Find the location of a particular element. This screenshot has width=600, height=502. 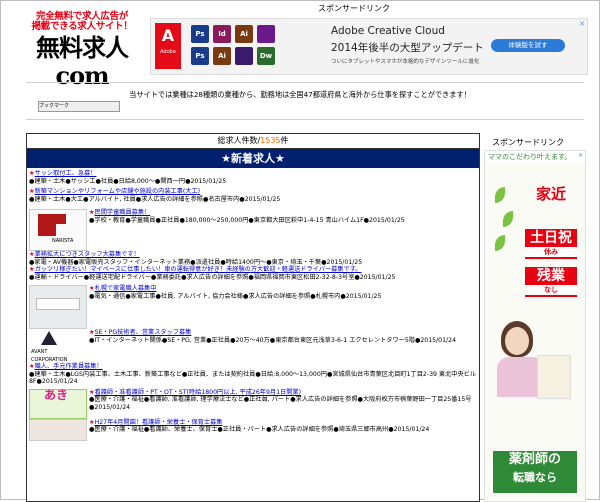

app-icon-6: Ai is located at coordinates (222, 56).